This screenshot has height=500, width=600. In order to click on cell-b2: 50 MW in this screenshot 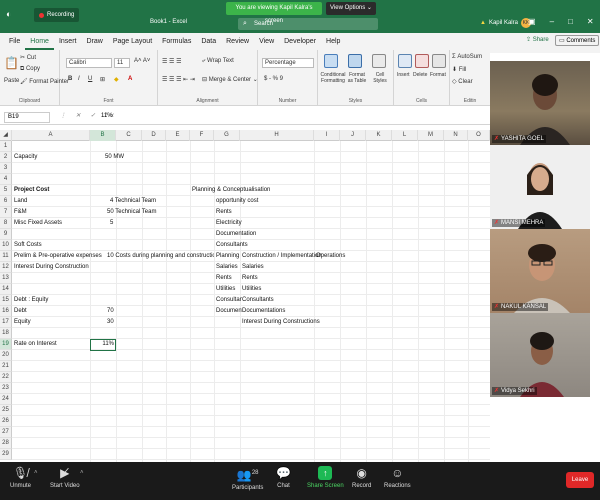, I will do `click(114, 157)`.